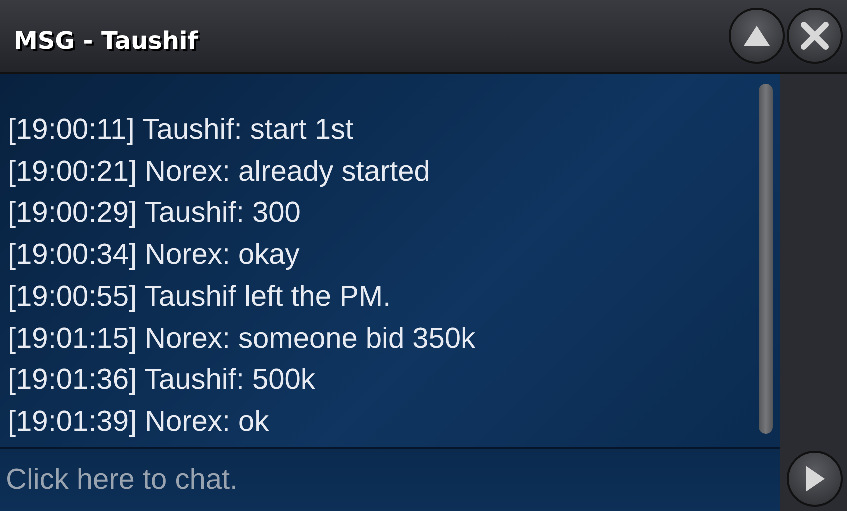  What do you see at coordinates (242, 339) in the screenshot?
I see `chat-message: [19:01:15] Norex: someone bid 350k` at bounding box center [242, 339].